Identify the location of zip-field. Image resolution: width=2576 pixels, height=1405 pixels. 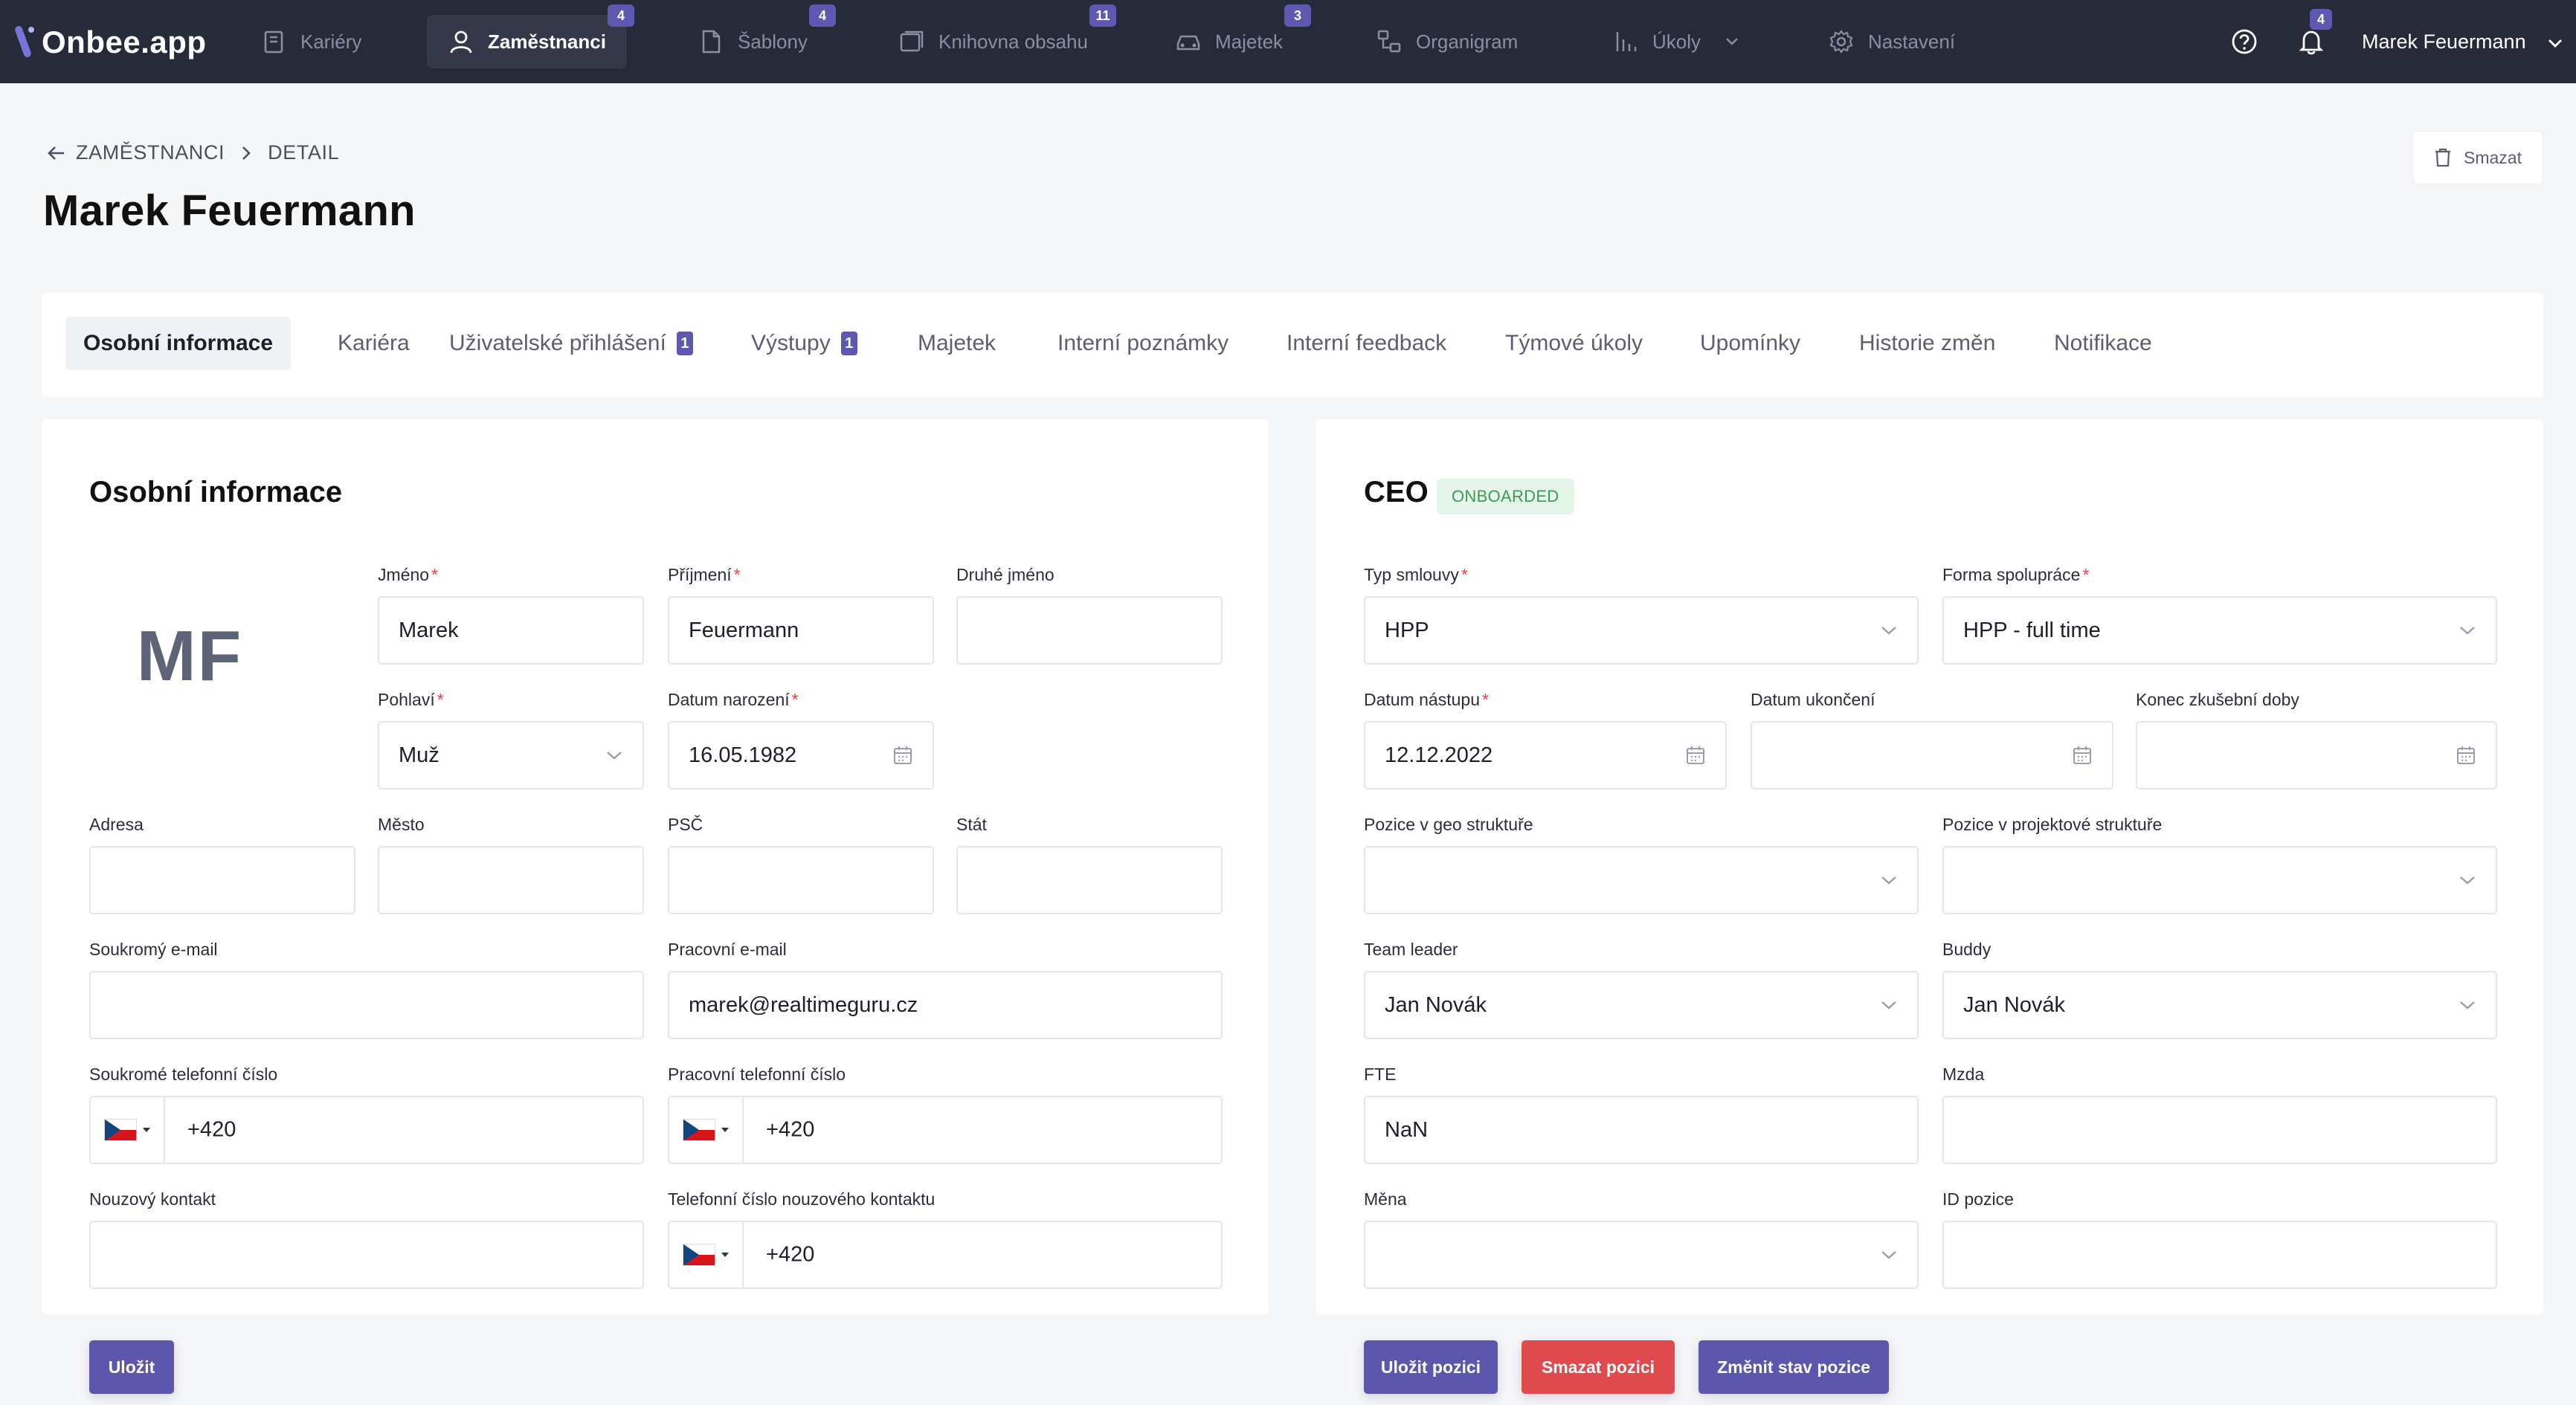
(801, 880).